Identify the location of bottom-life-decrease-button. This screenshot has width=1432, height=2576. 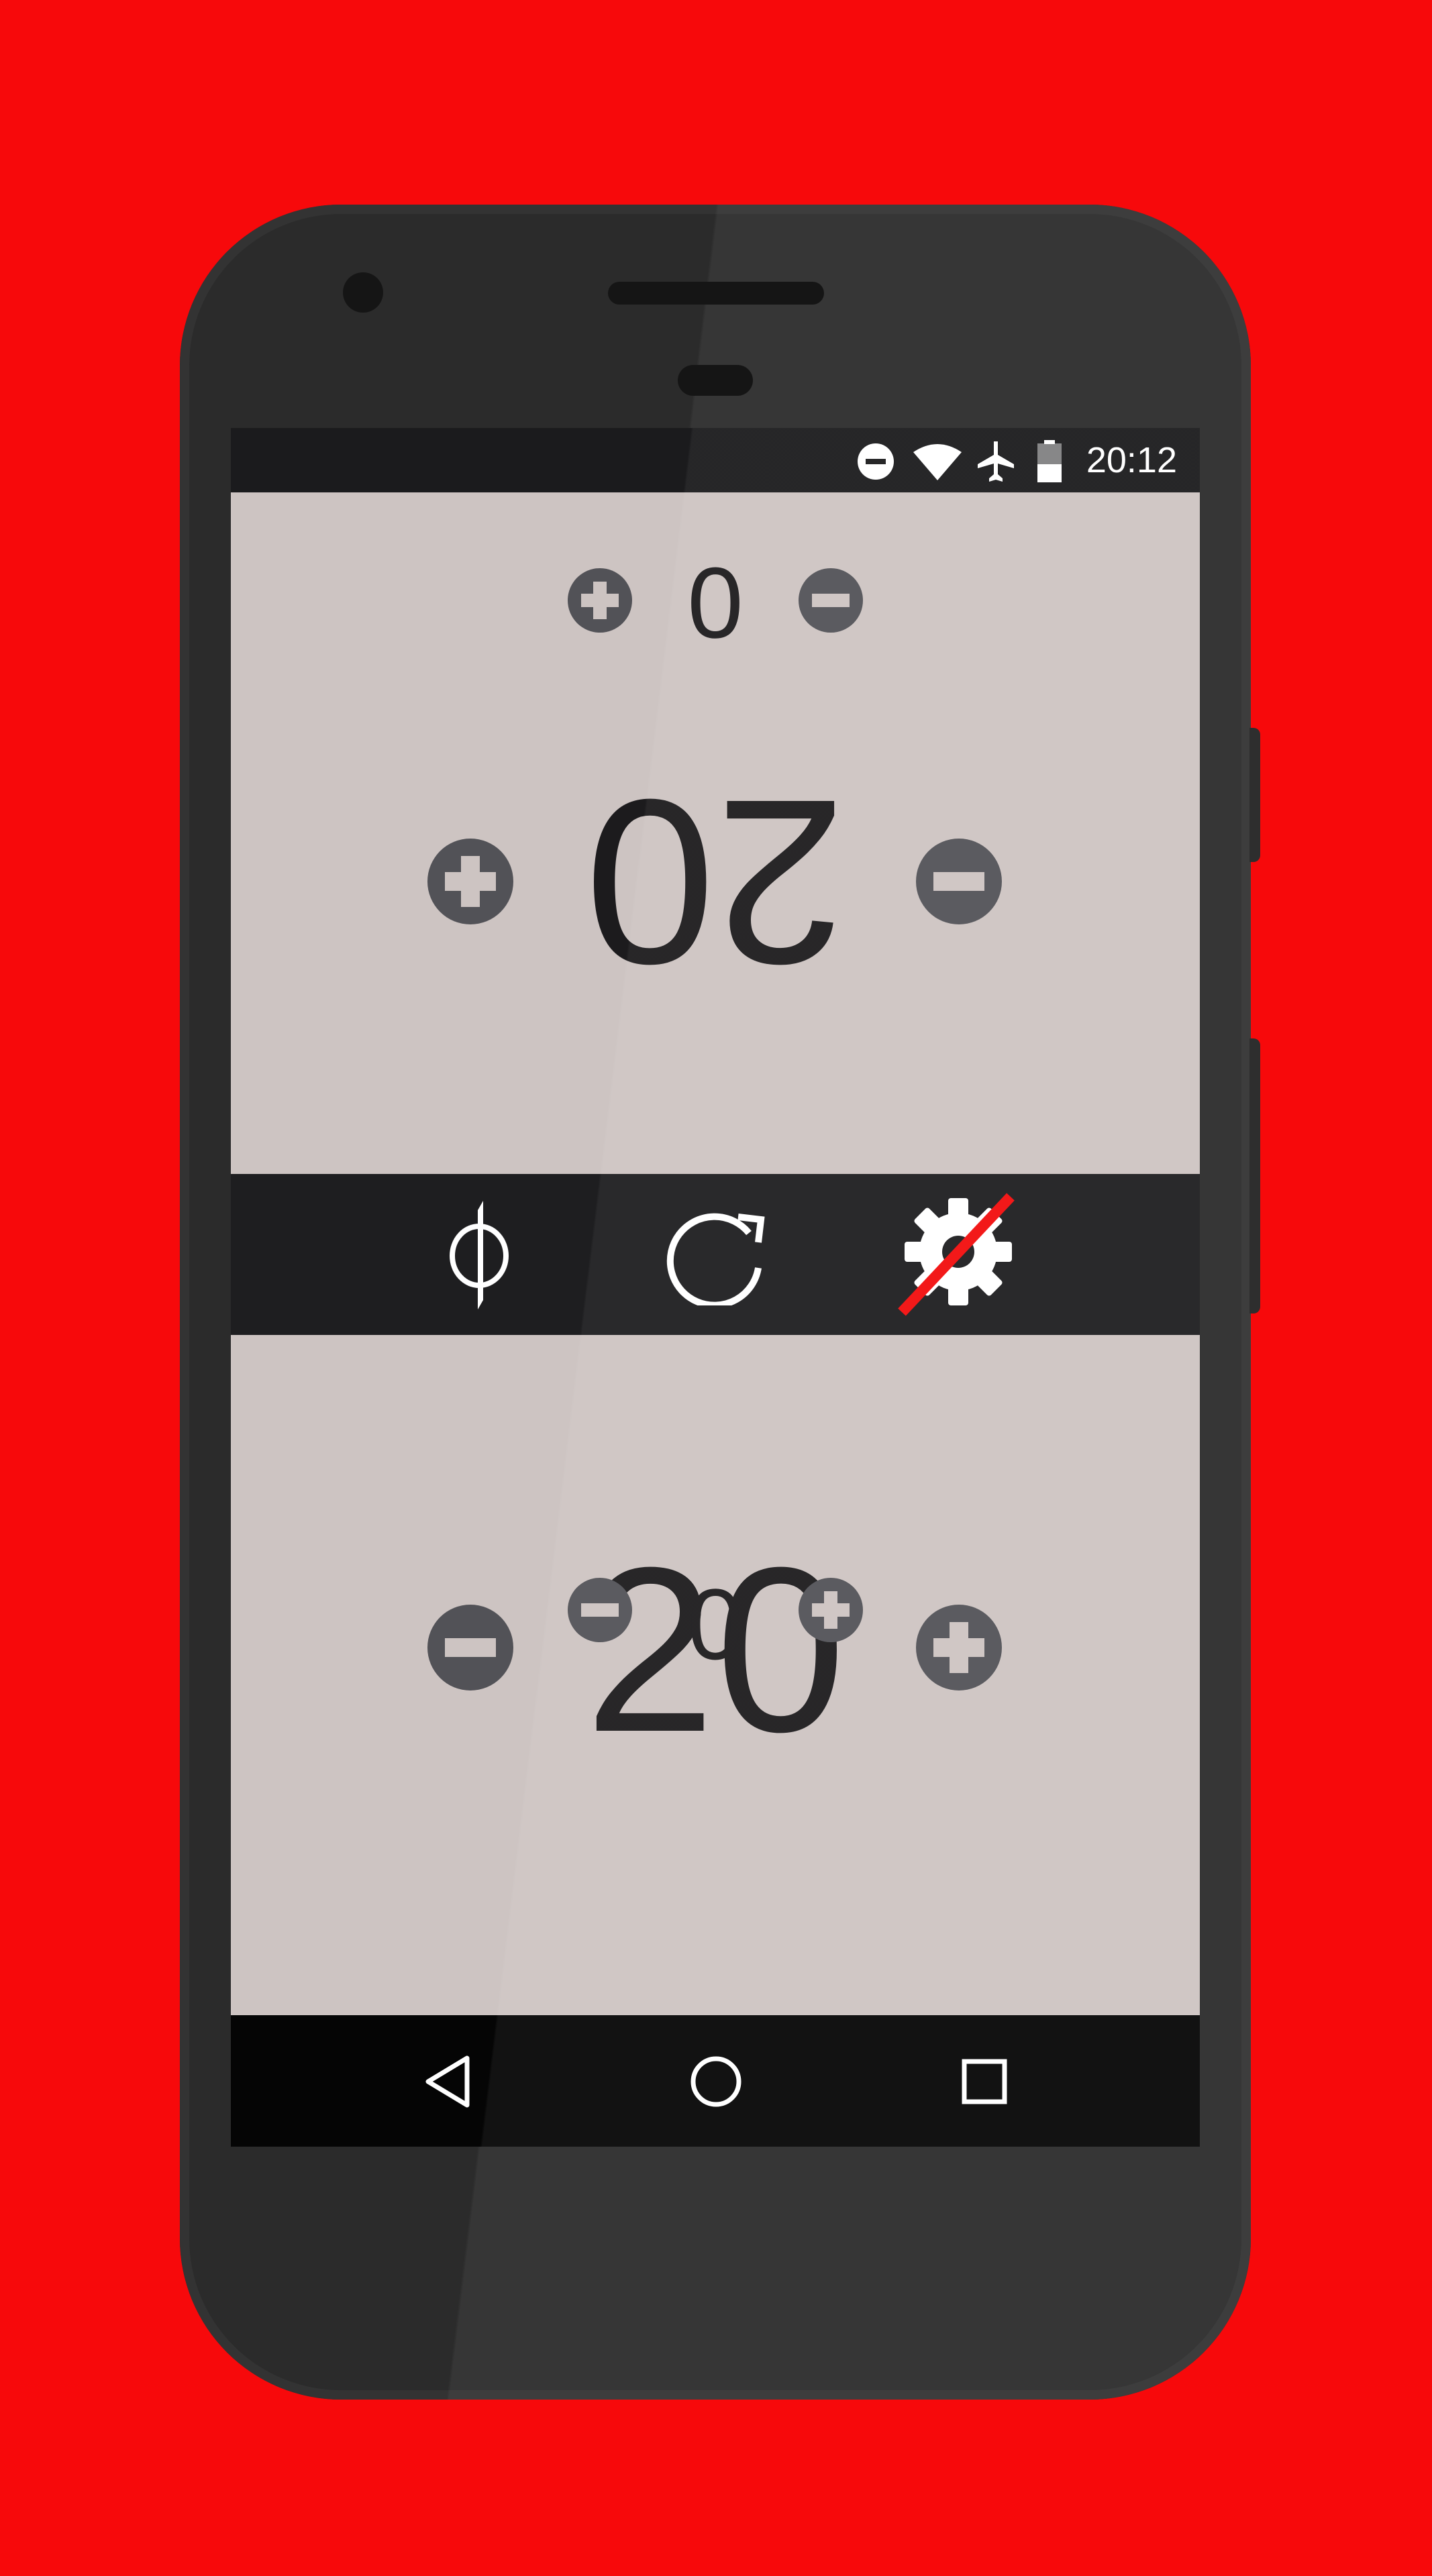
(470, 1647).